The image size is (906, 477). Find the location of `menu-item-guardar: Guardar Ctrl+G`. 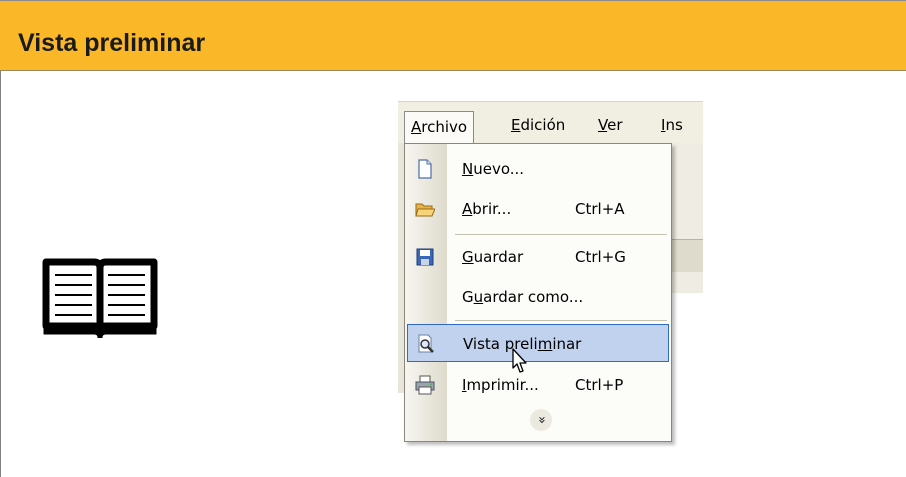

menu-item-guardar: Guardar Ctrl+G is located at coordinates (538, 257).